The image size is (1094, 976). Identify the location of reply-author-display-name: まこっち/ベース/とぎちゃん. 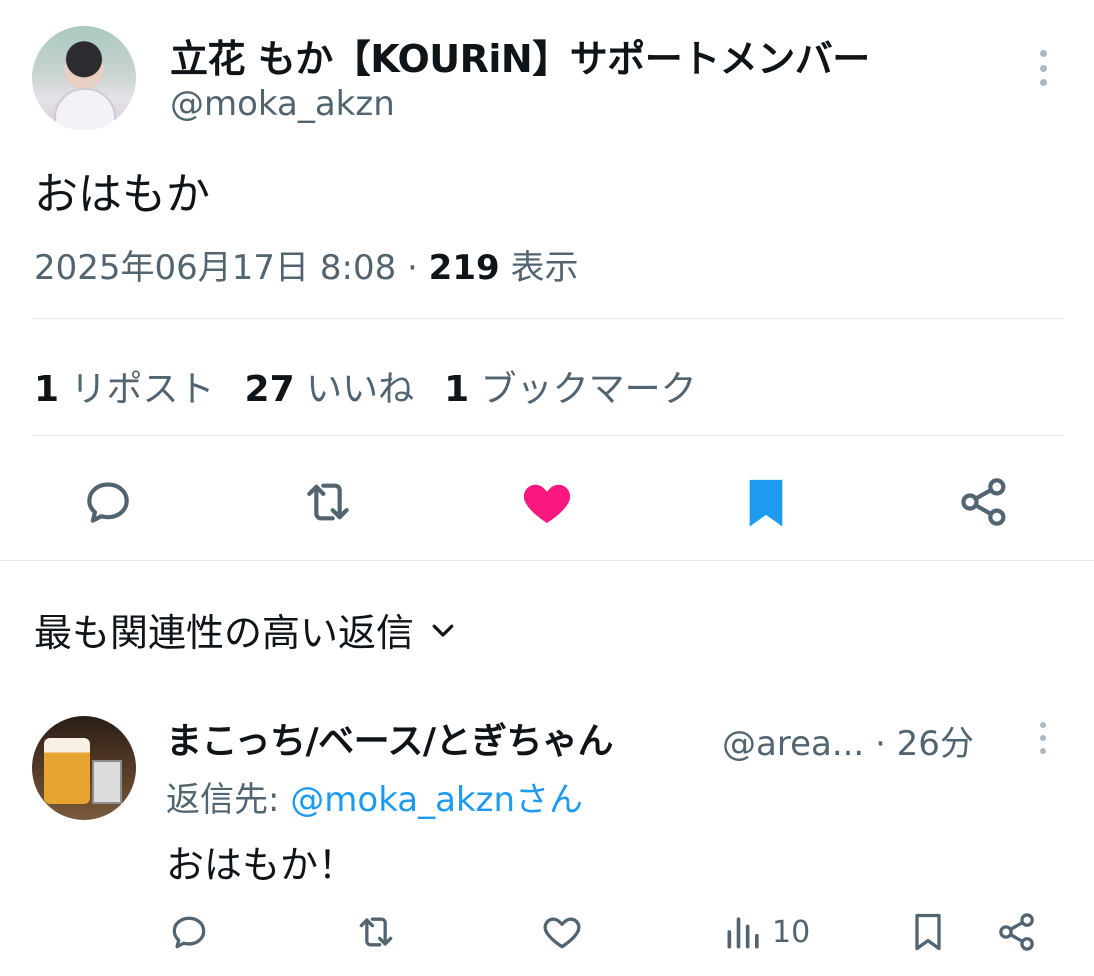
(389, 738).